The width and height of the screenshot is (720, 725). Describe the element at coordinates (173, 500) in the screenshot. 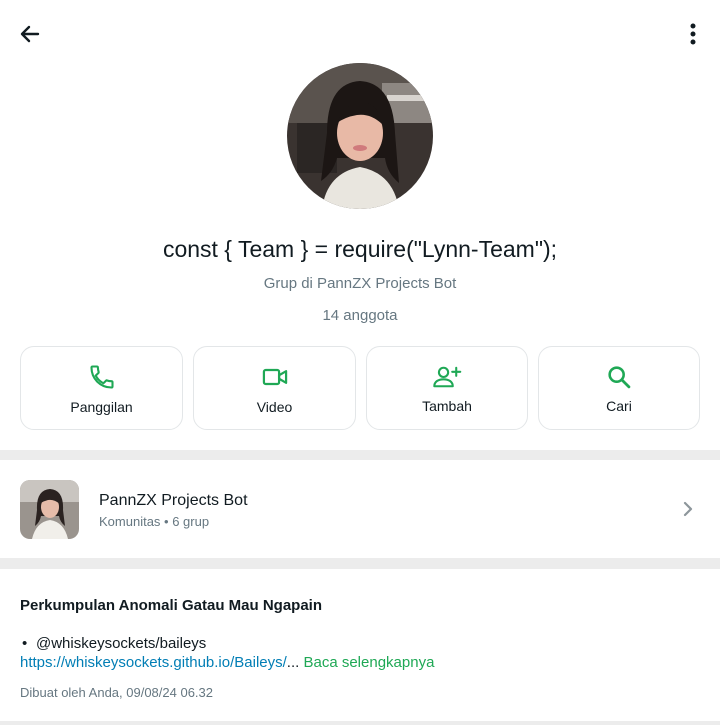

I see `community-name: PannZX Projects Bot` at that location.